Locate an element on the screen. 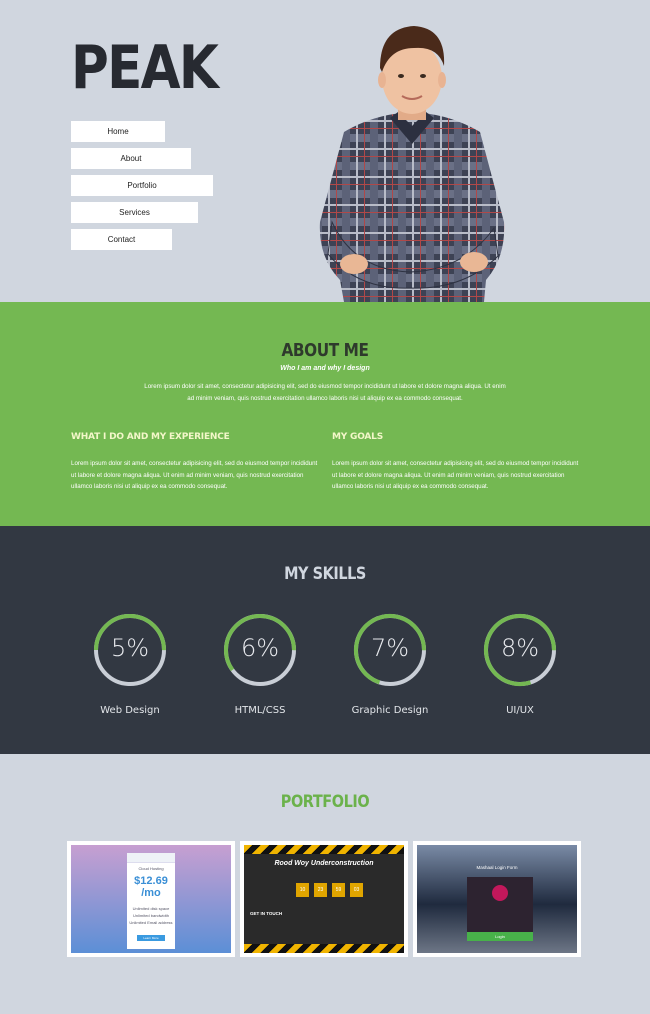 Image resolution: width=650 pixels, height=1014 pixels. experience-heading: WHAT I DO AND MY EXPERIENCE is located at coordinates (150, 437).